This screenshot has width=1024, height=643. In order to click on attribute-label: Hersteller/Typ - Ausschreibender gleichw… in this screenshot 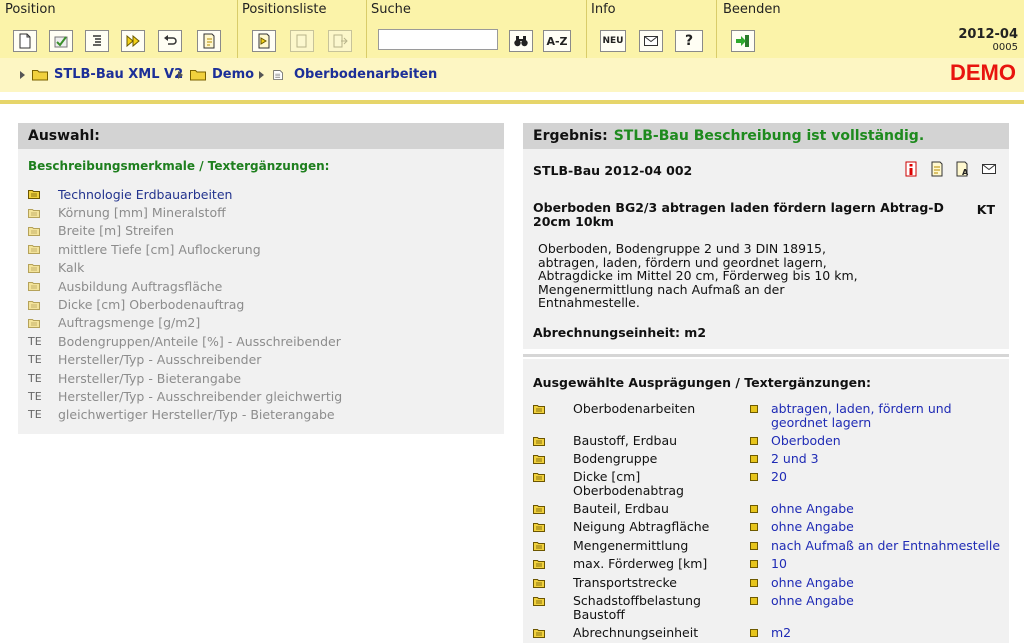, I will do `click(200, 396)`.